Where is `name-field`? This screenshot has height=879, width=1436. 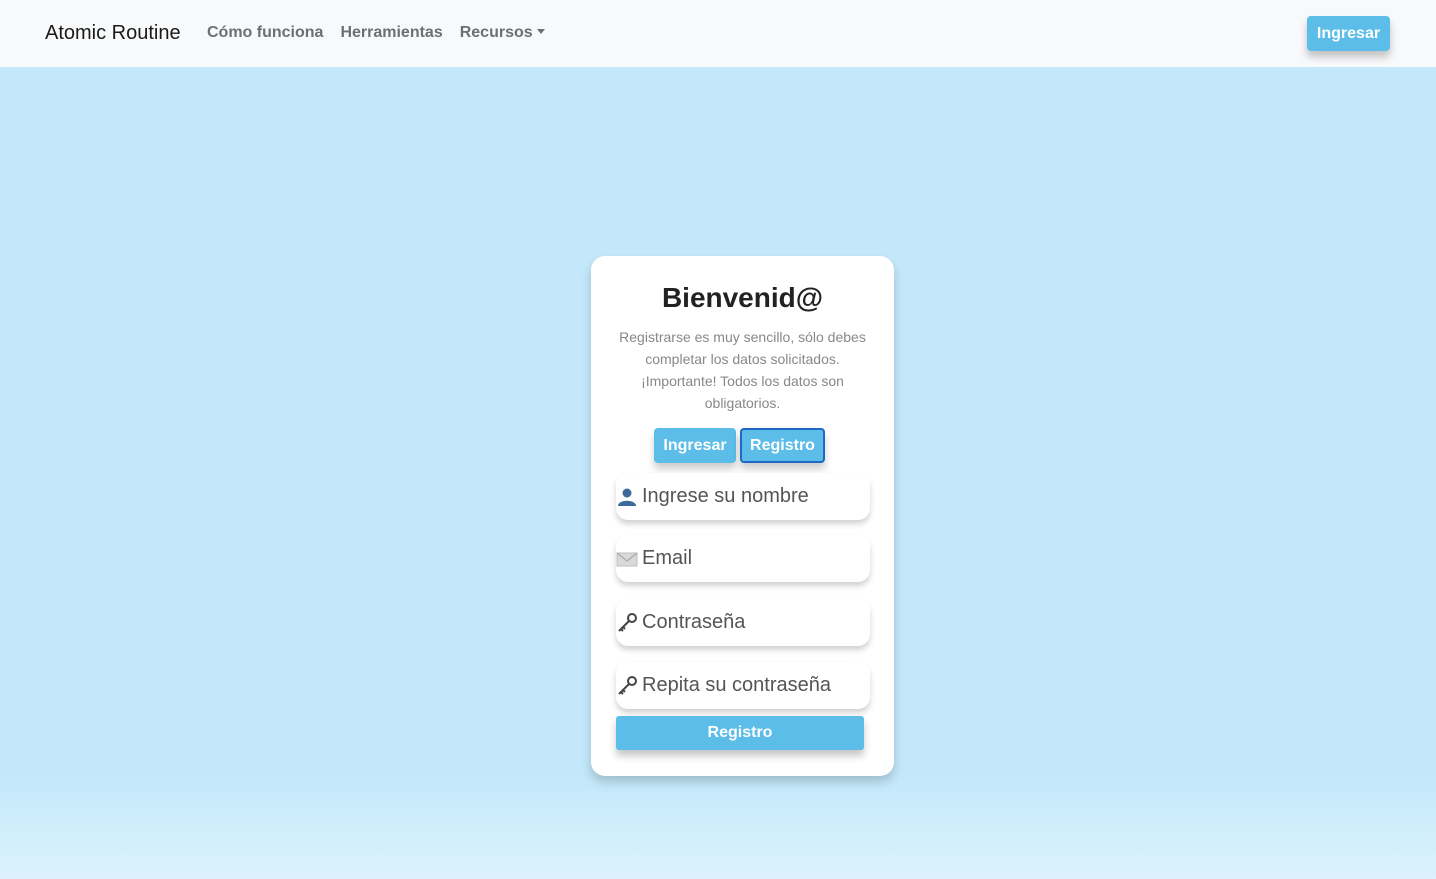 name-field is located at coordinates (743, 496).